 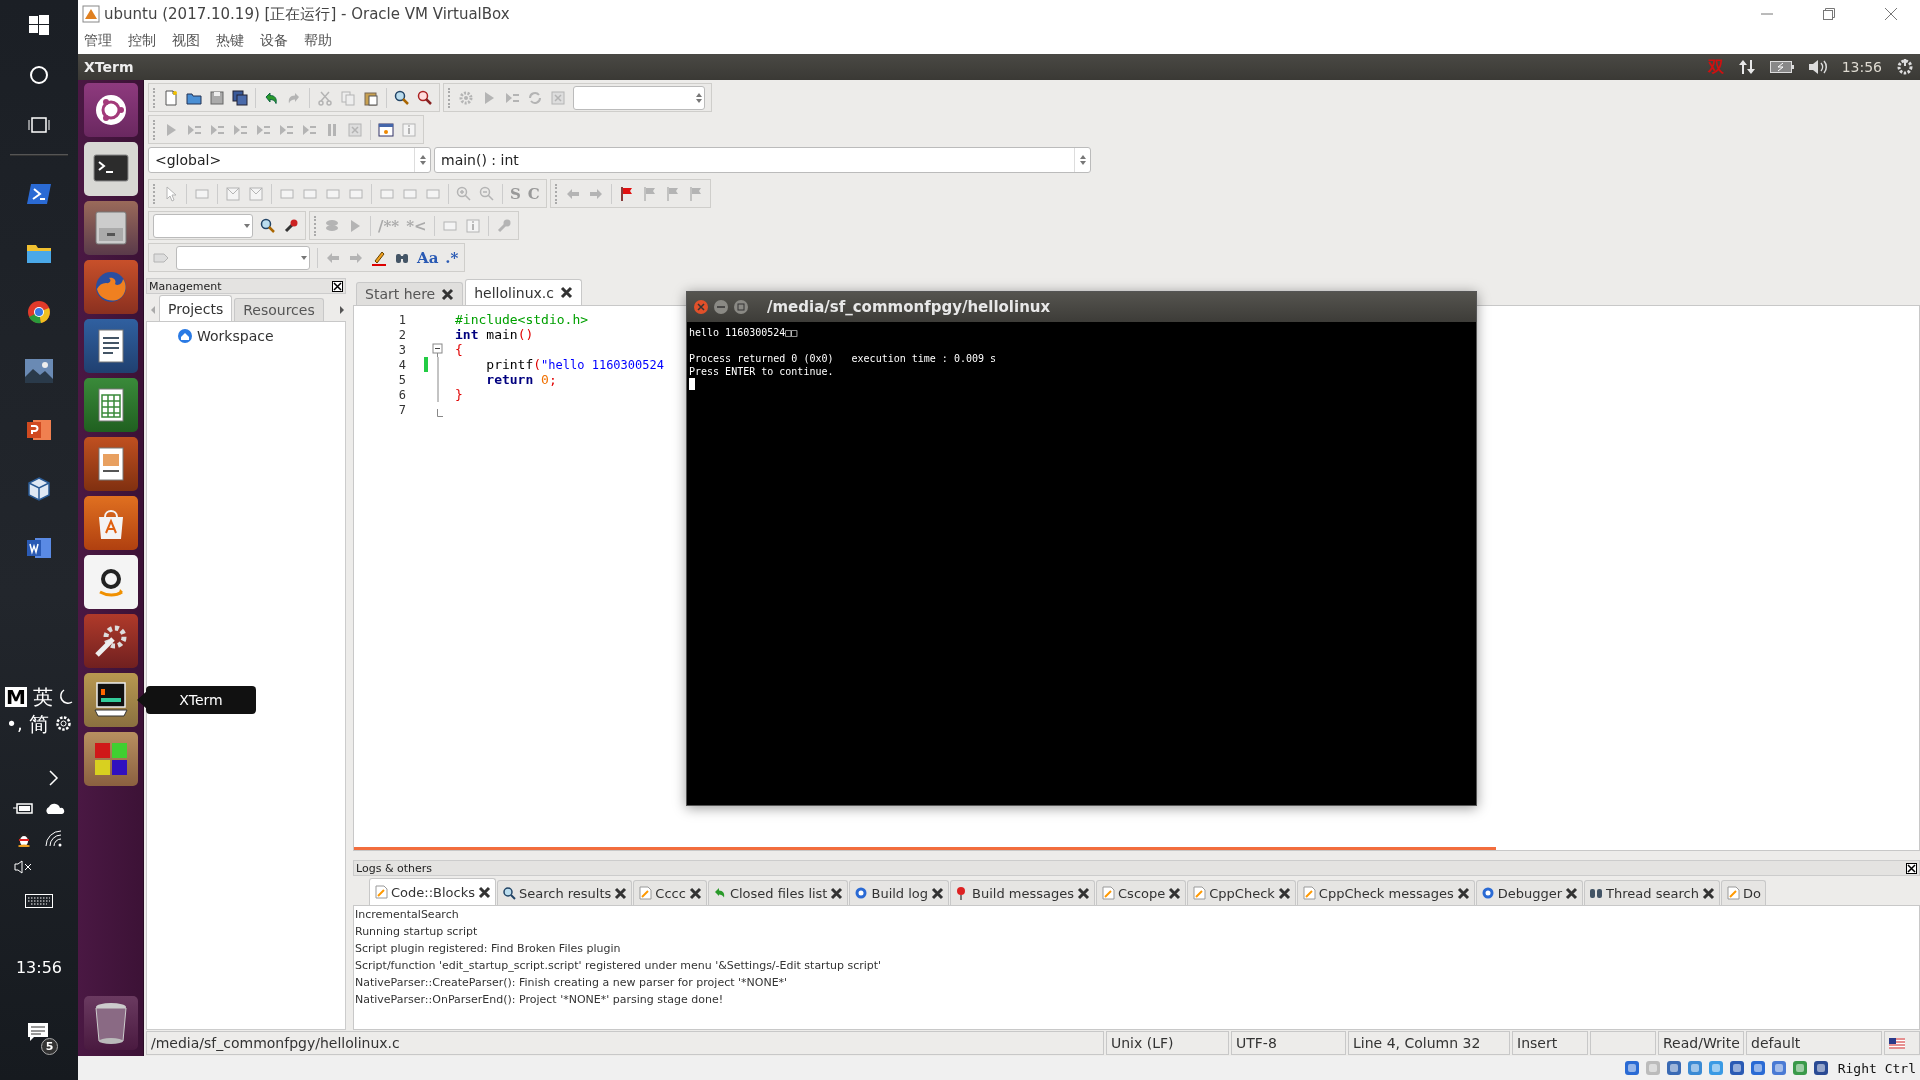 I want to click on terminal-line: Press ENTER to continue., so click(x=762, y=371).